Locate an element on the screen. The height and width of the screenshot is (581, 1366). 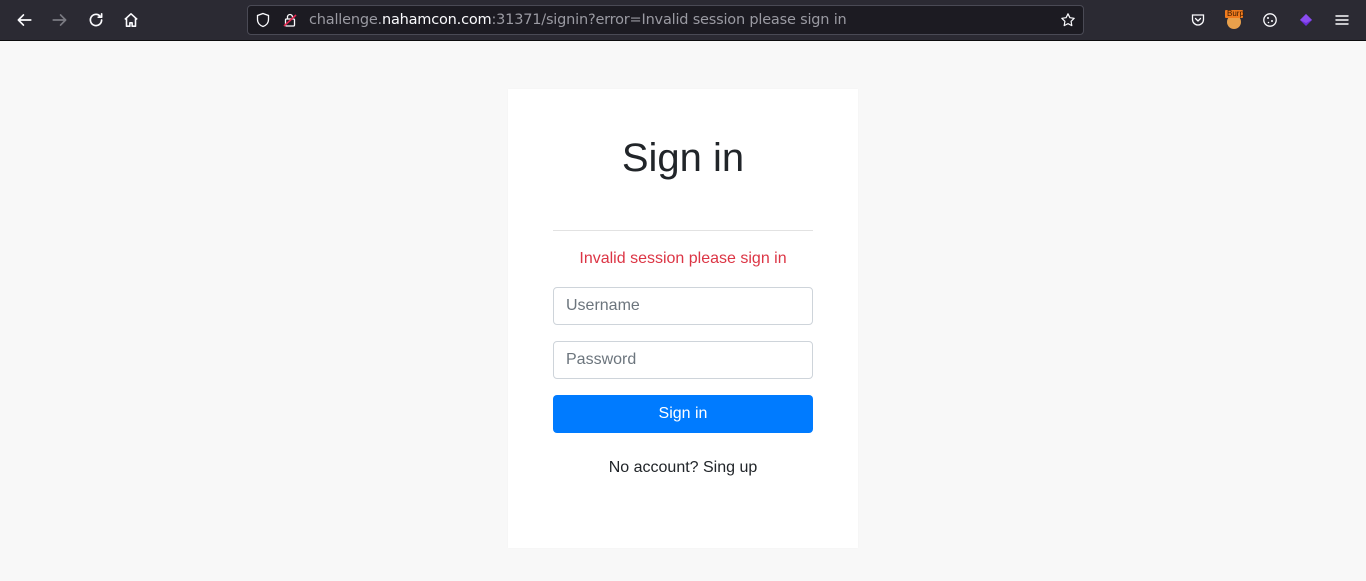
reload-button is located at coordinates (96, 20).